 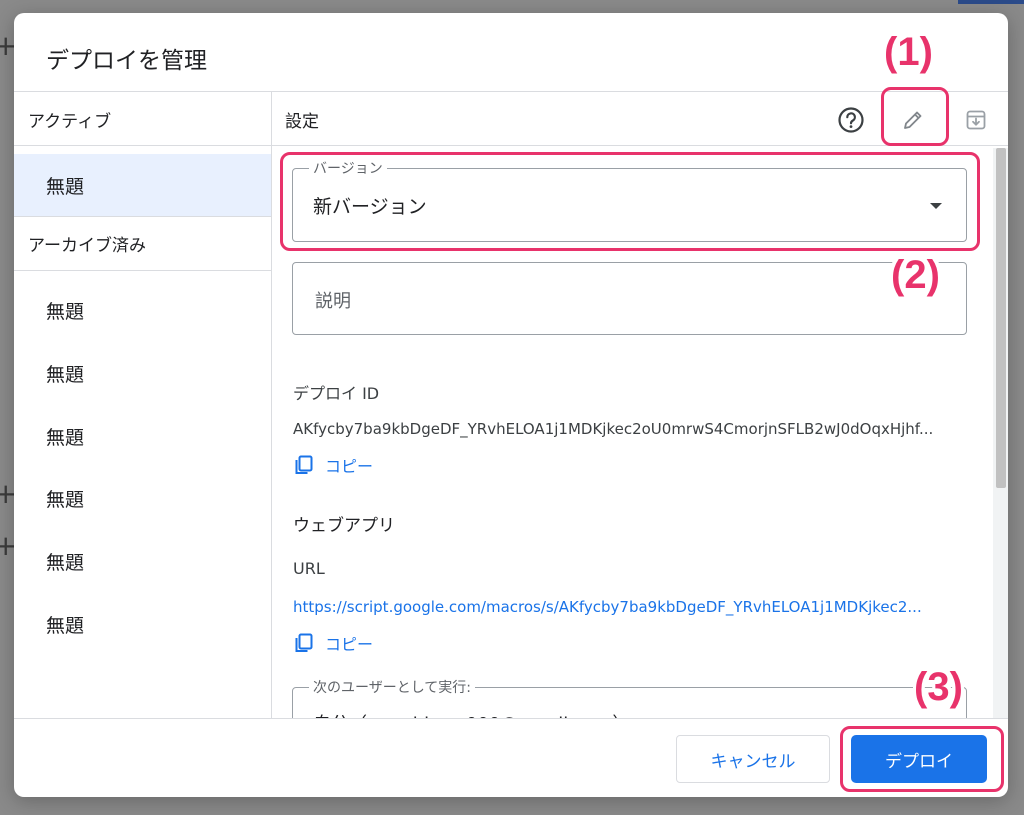 What do you see at coordinates (915, 275) in the screenshot?
I see `annotation-label-2: (2)` at bounding box center [915, 275].